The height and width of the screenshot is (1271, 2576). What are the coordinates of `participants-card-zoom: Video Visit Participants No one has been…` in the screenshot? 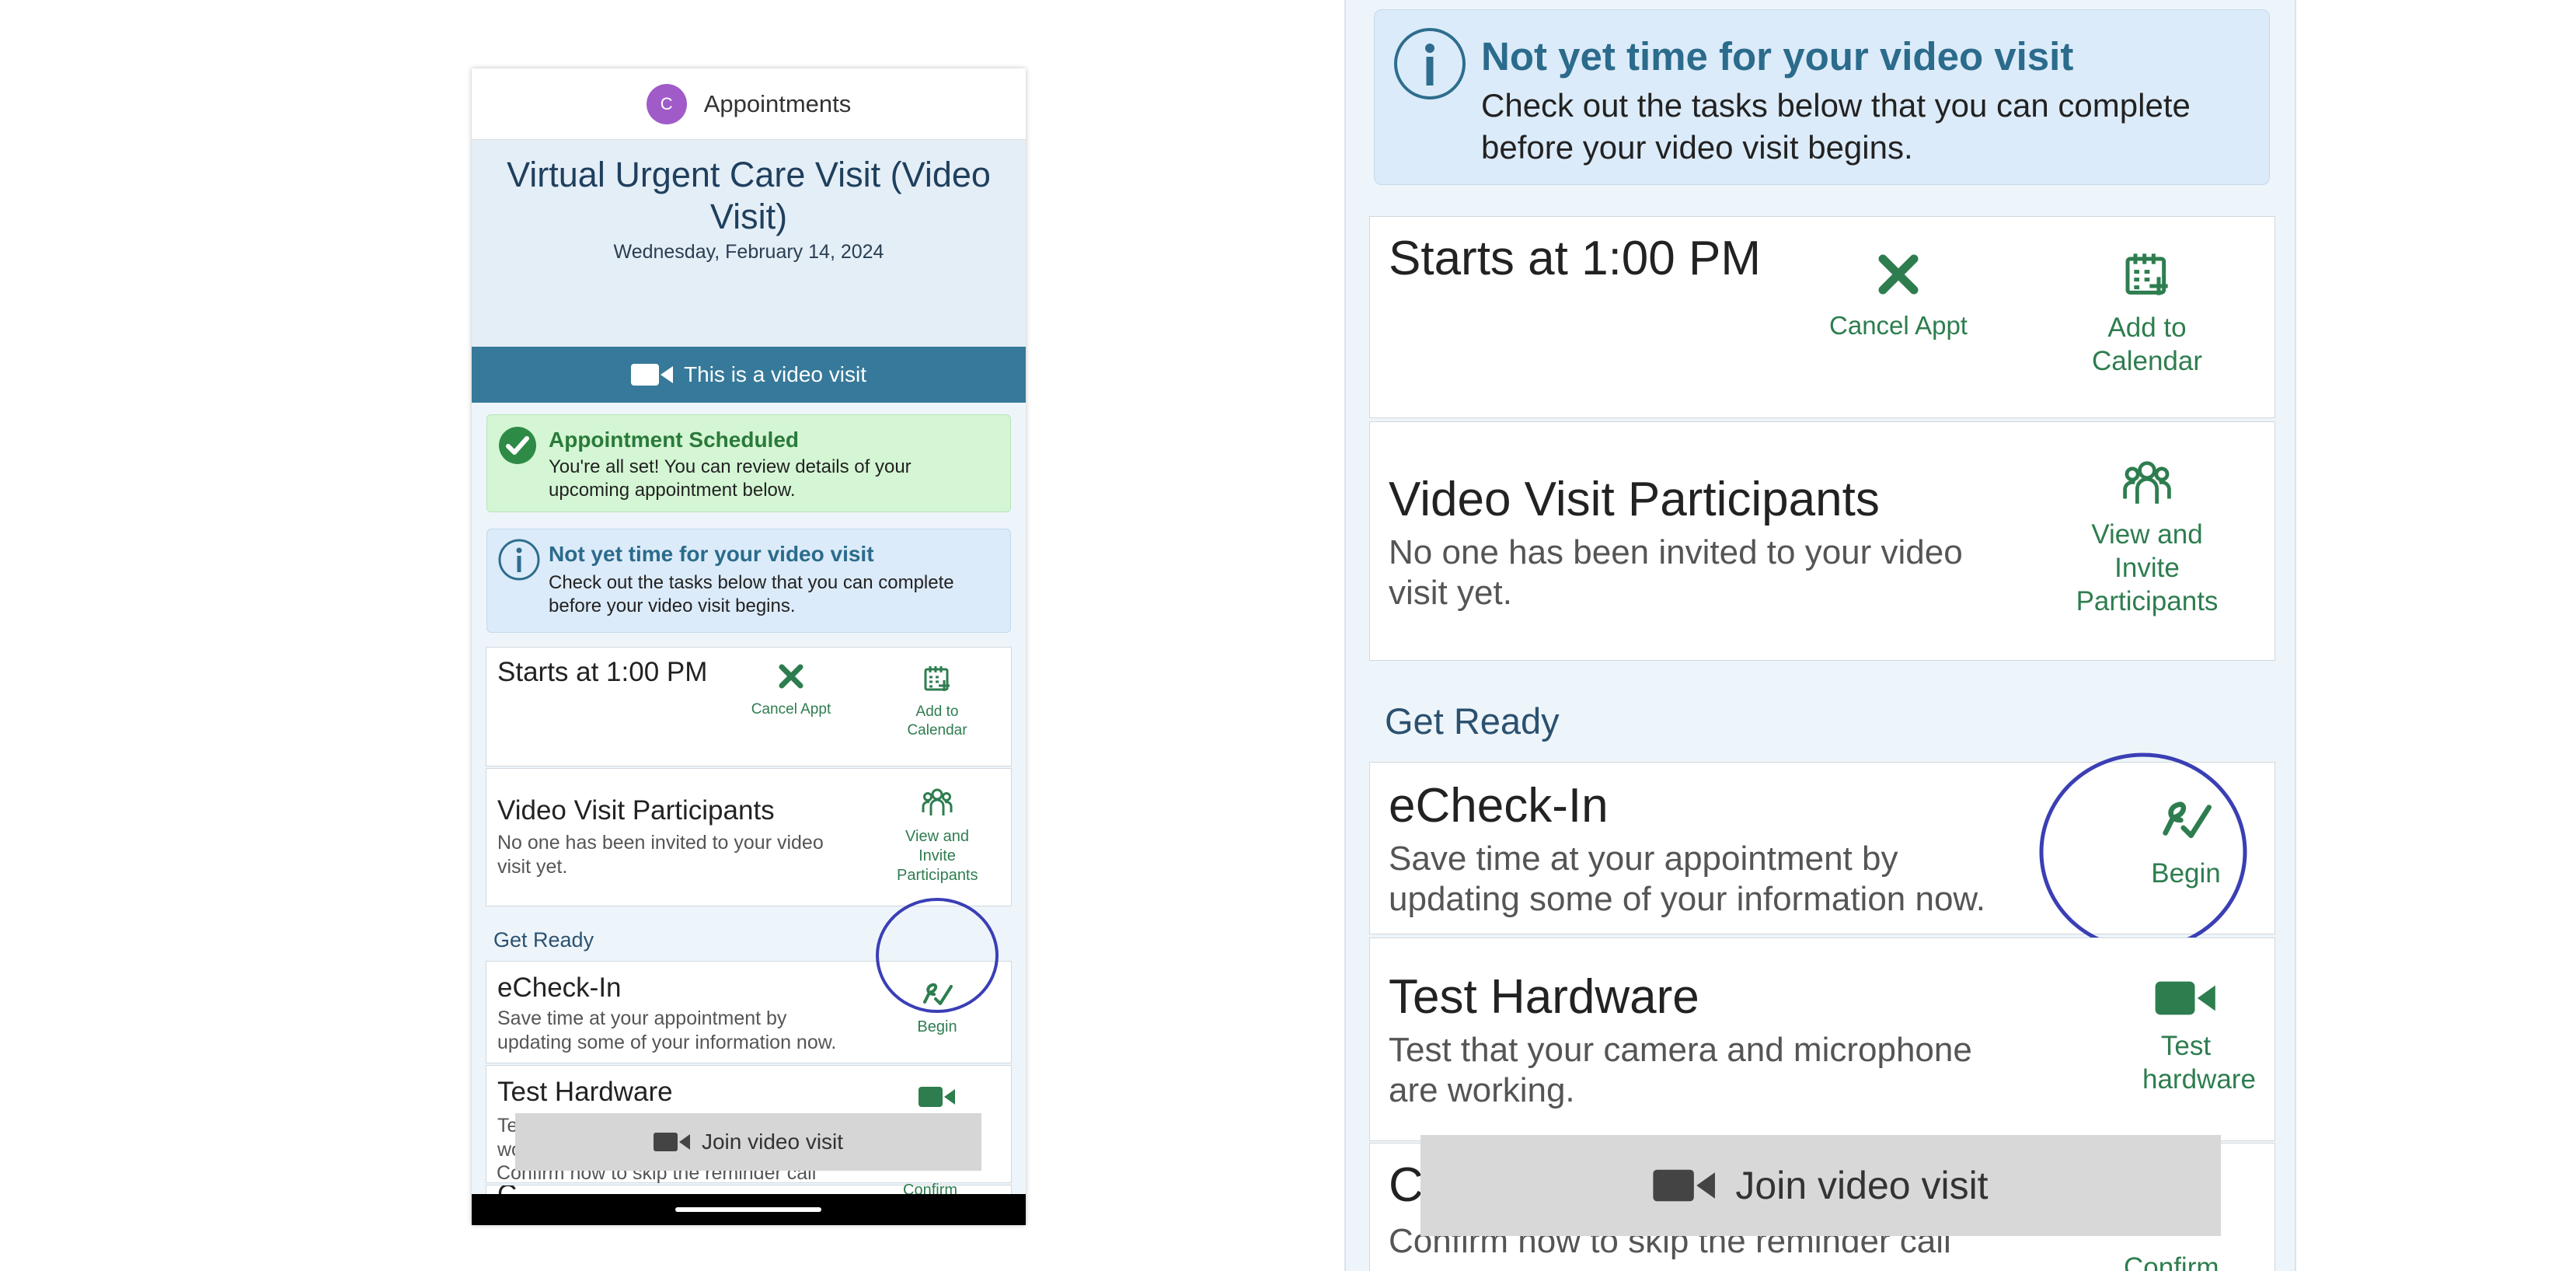 It's located at (1822, 541).